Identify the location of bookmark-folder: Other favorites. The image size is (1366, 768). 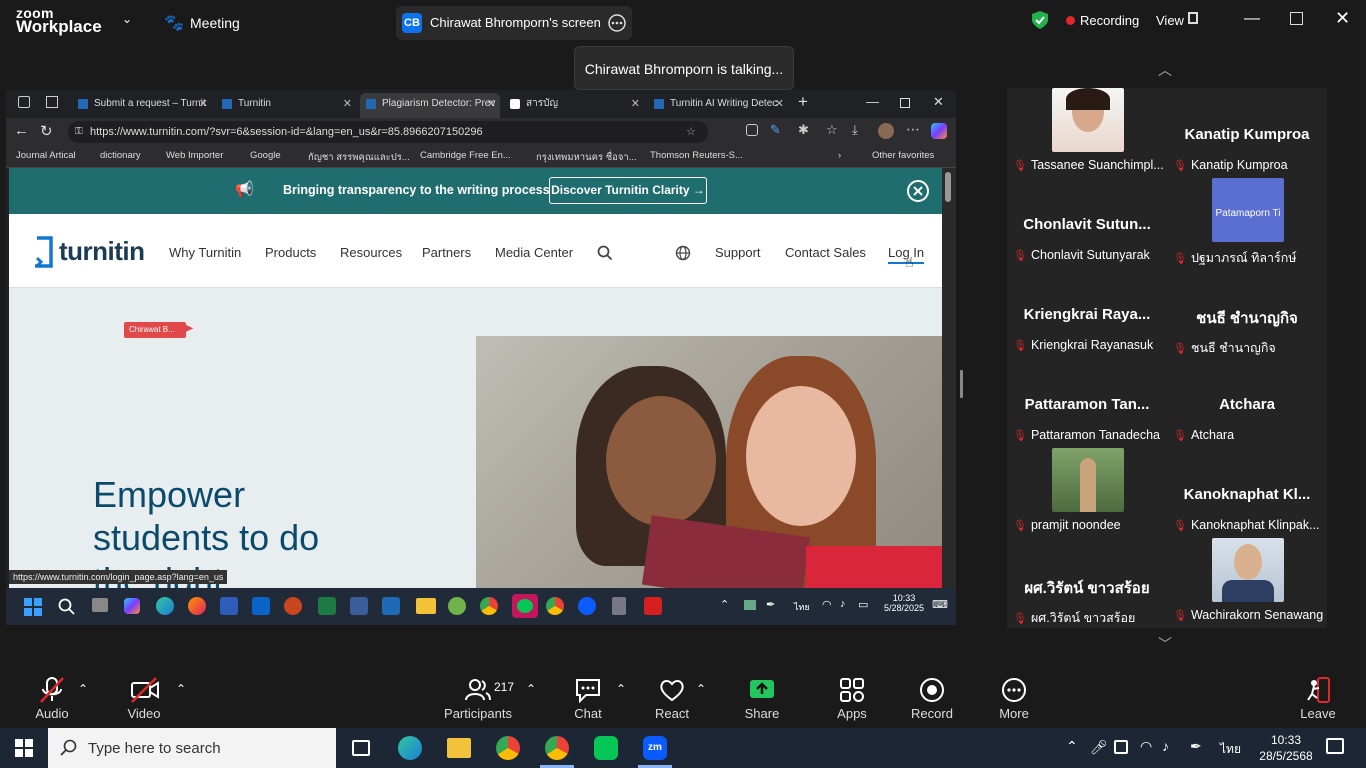
(903, 155).